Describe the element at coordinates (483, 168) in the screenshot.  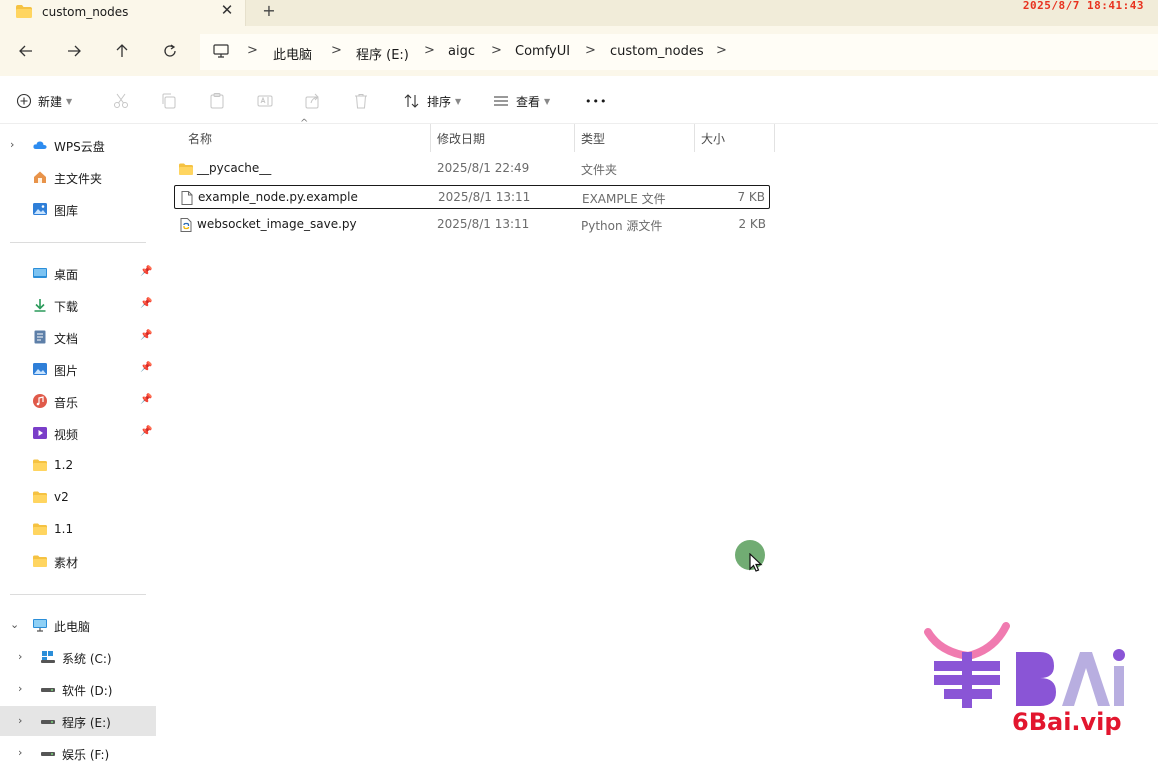
I see `file-date: 2025/8/1 22:49` at that location.